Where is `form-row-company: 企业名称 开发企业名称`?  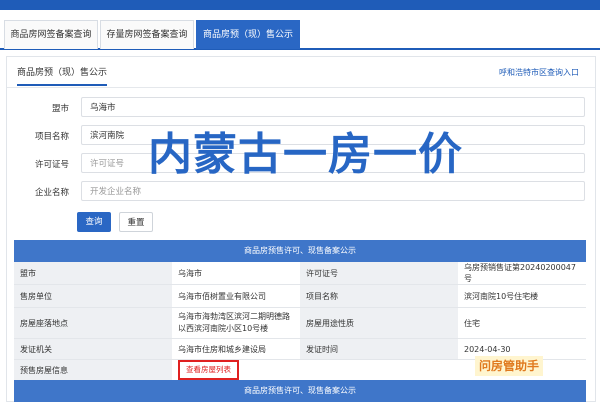 form-row-company: 企业名称 开发企业名称 is located at coordinates (301, 192).